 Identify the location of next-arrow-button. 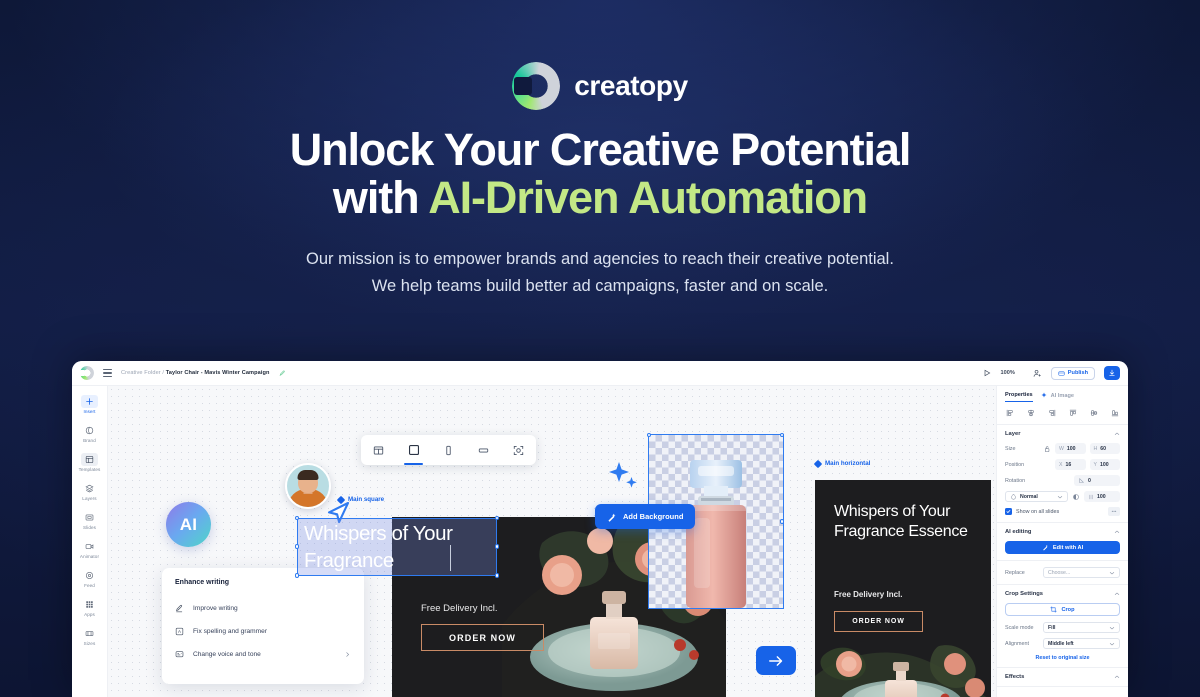
(776, 660).